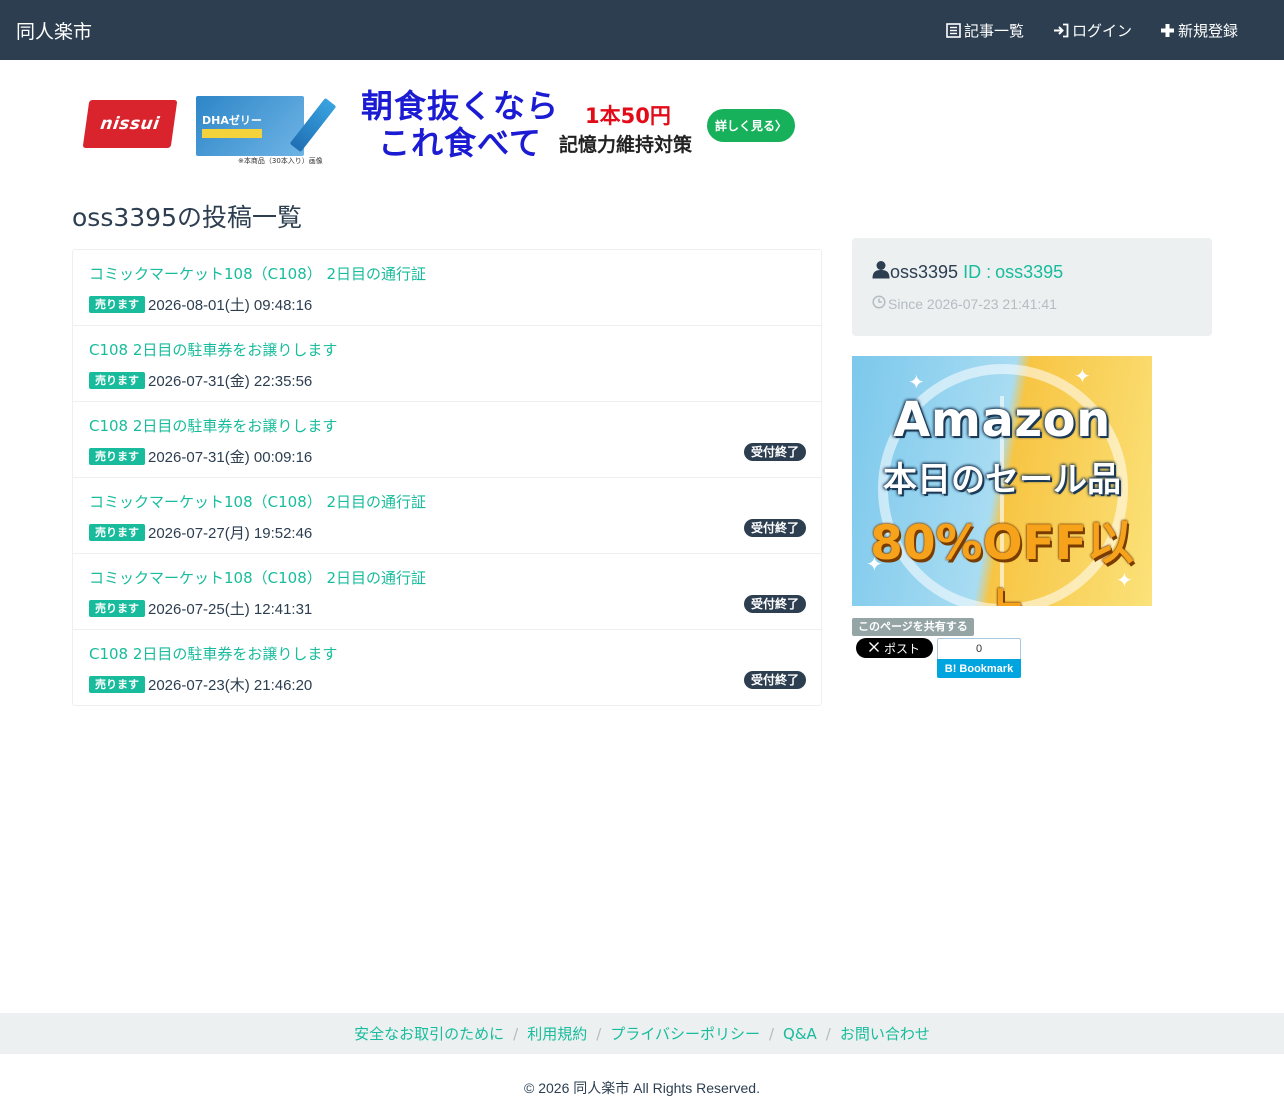 Image resolution: width=1284 pixels, height=1100 pixels. I want to click on post-meta: 売ります 2026-07-31(金) 22:35:56, so click(200, 380).